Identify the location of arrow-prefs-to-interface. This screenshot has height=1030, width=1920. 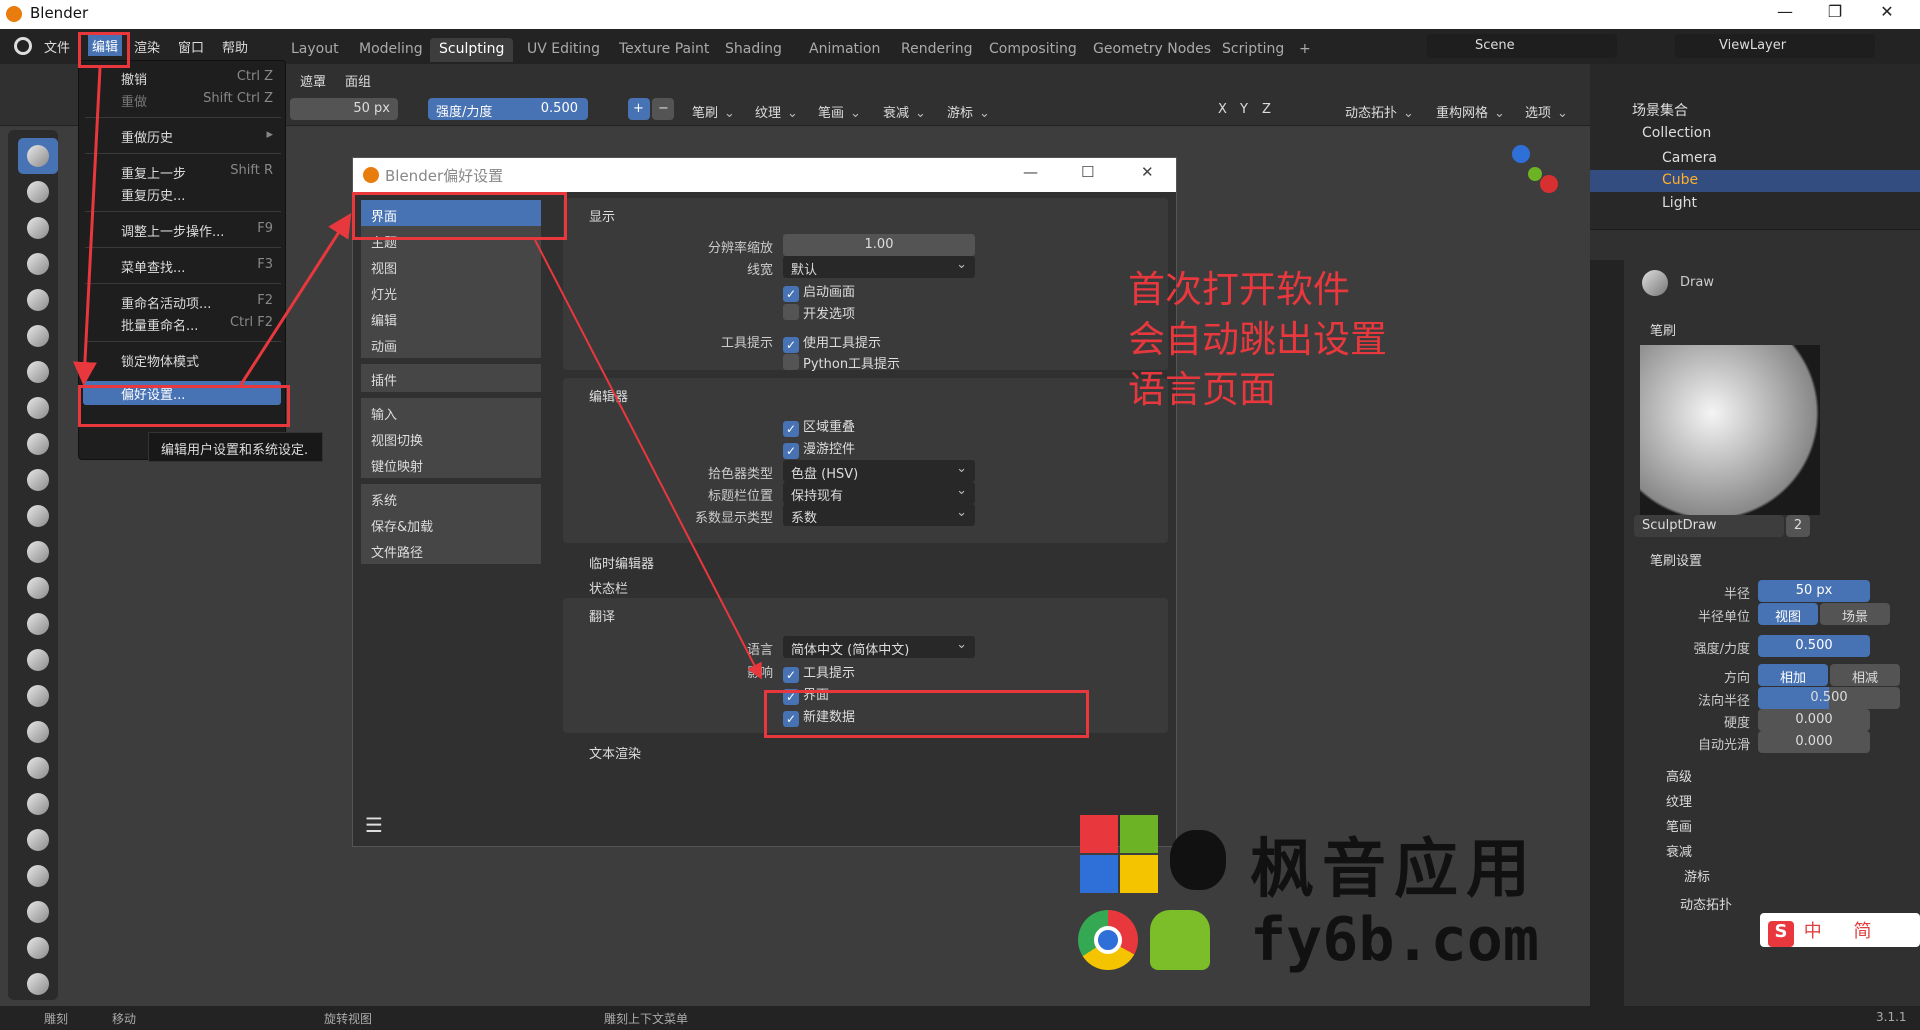
(295, 299).